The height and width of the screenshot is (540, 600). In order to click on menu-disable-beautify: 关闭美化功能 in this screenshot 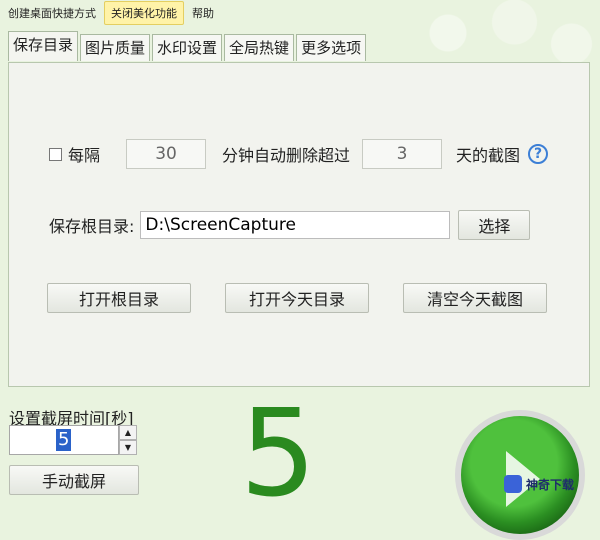, I will do `click(144, 13)`.